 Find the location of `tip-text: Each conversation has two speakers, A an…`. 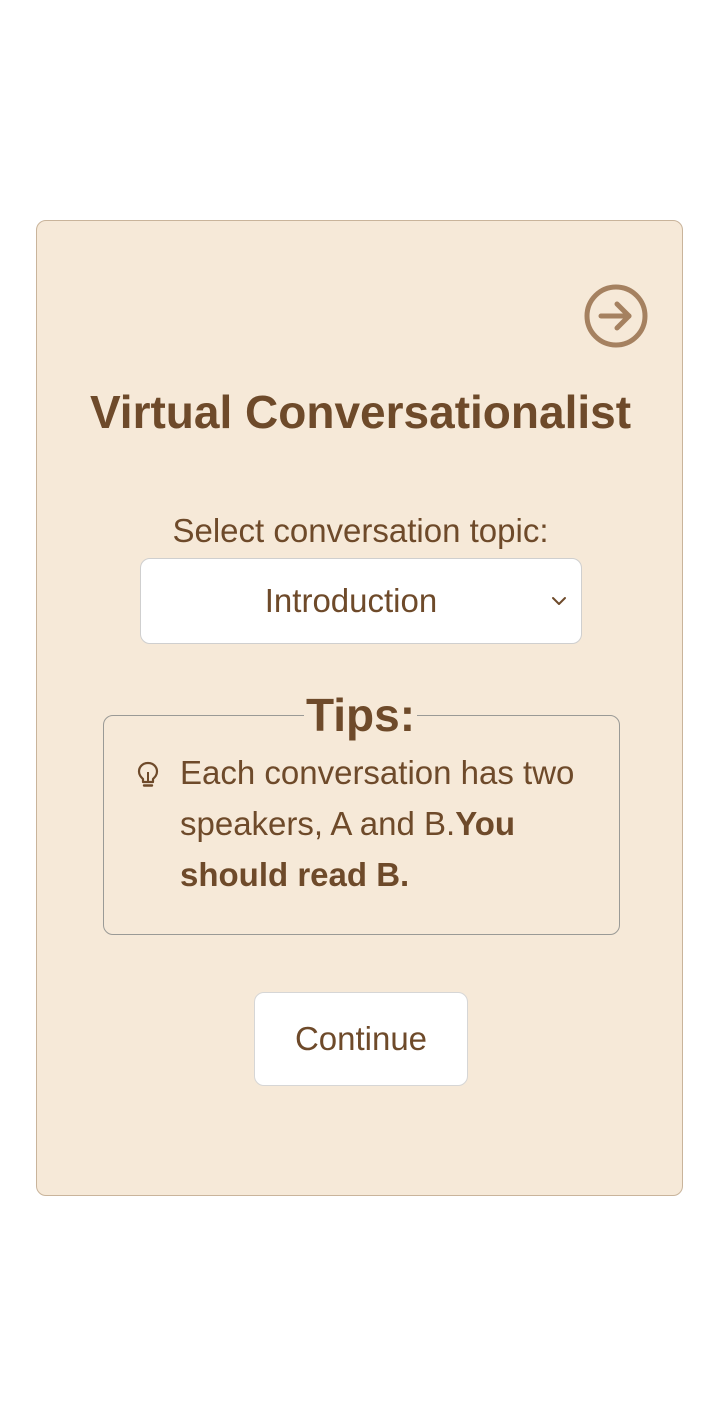

tip-text: Each conversation has two speakers, A an… is located at coordinates (380, 823).